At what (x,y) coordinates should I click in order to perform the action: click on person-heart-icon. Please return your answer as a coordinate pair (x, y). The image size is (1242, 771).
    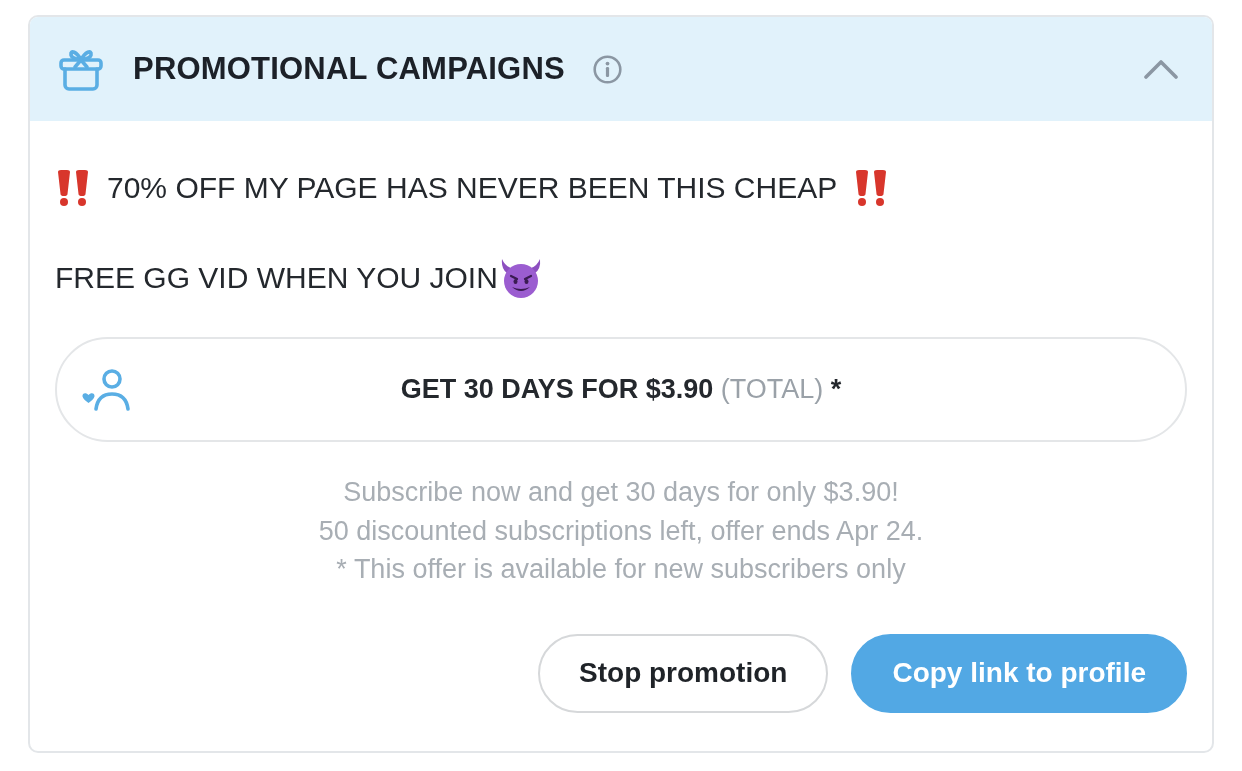
    Looking at the image, I should click on (106, 389).